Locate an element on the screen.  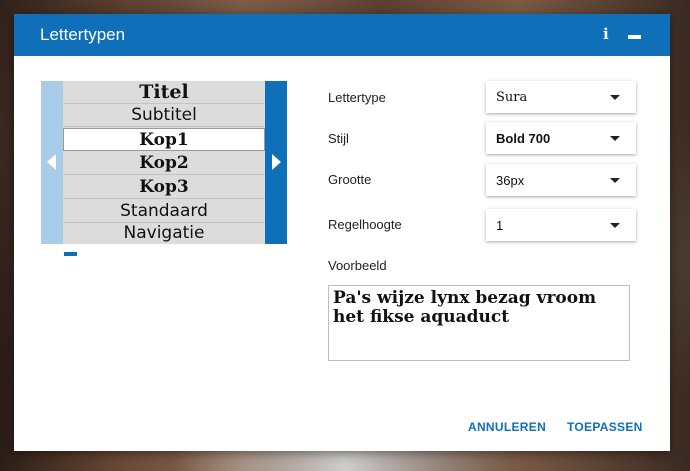
slider-prev-button is located at coordinates (52, 162).